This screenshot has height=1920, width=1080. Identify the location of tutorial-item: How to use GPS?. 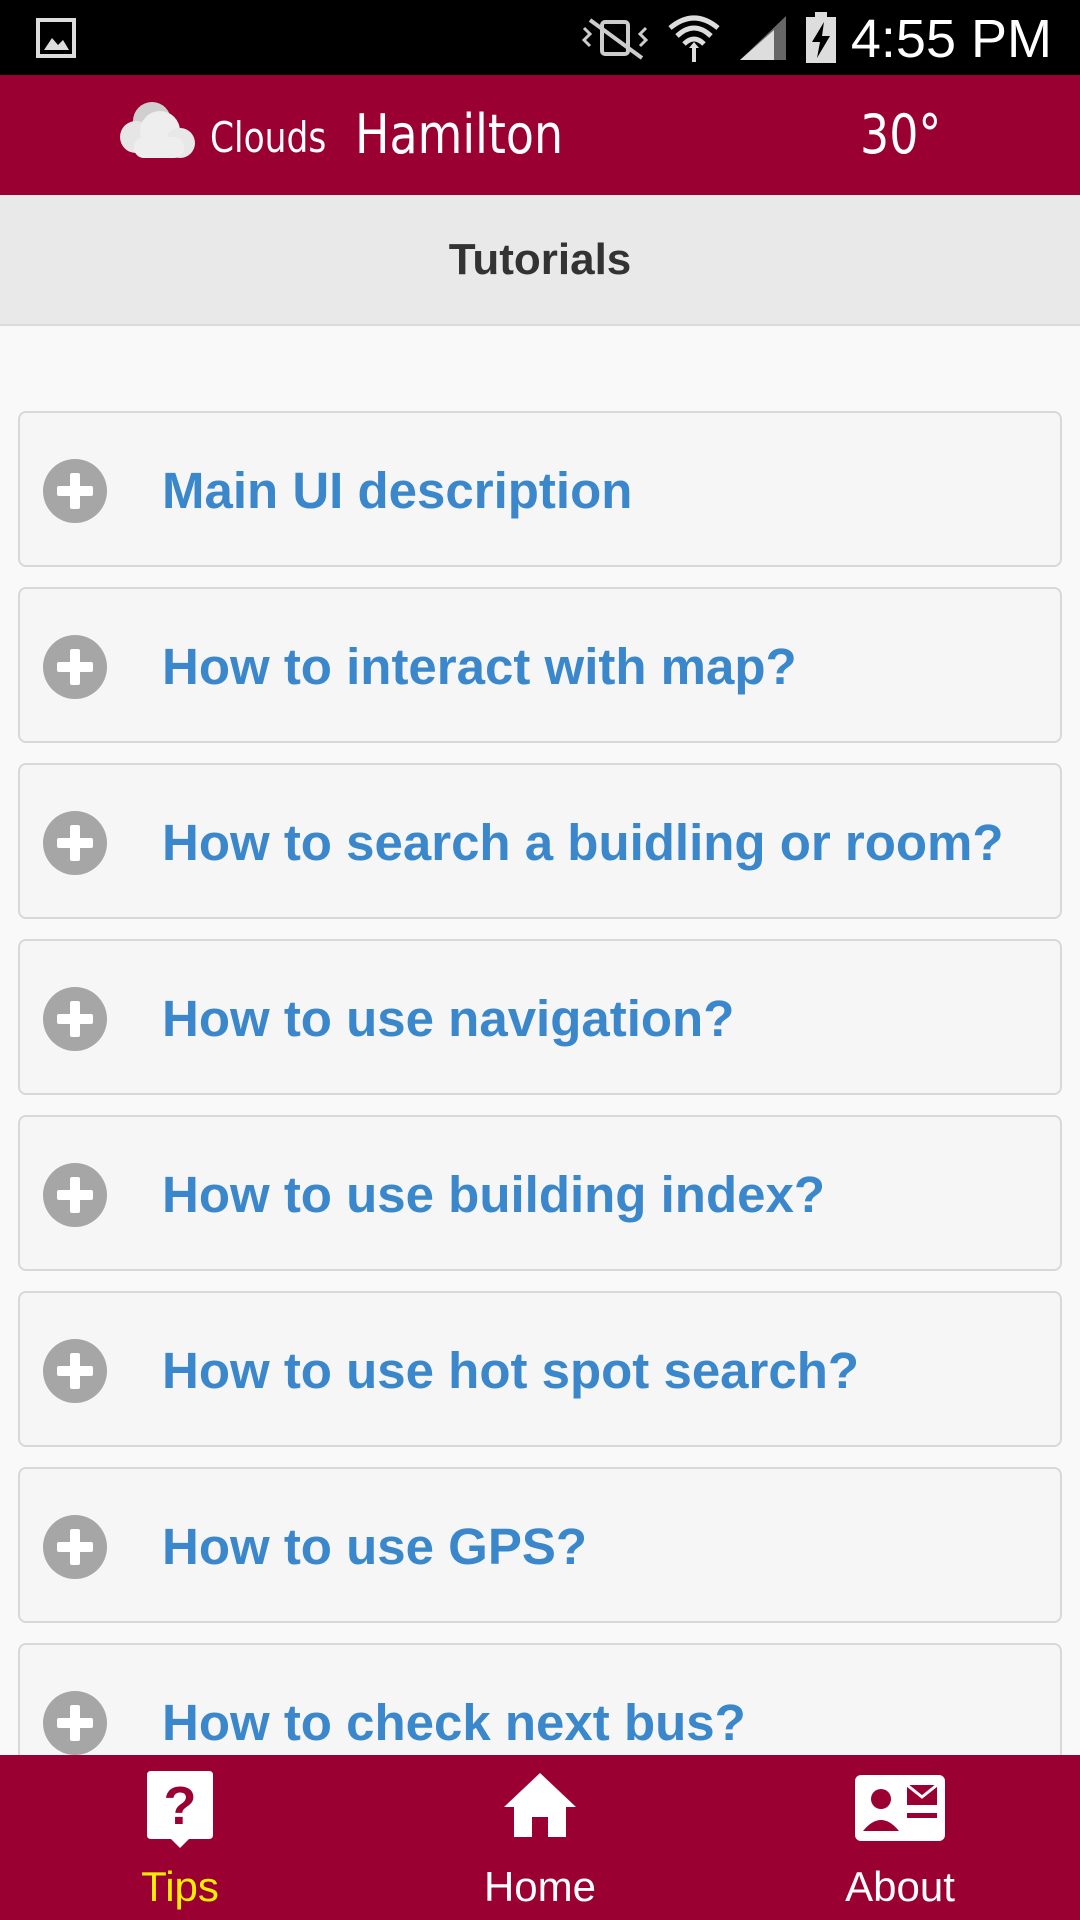
(540, 1545).